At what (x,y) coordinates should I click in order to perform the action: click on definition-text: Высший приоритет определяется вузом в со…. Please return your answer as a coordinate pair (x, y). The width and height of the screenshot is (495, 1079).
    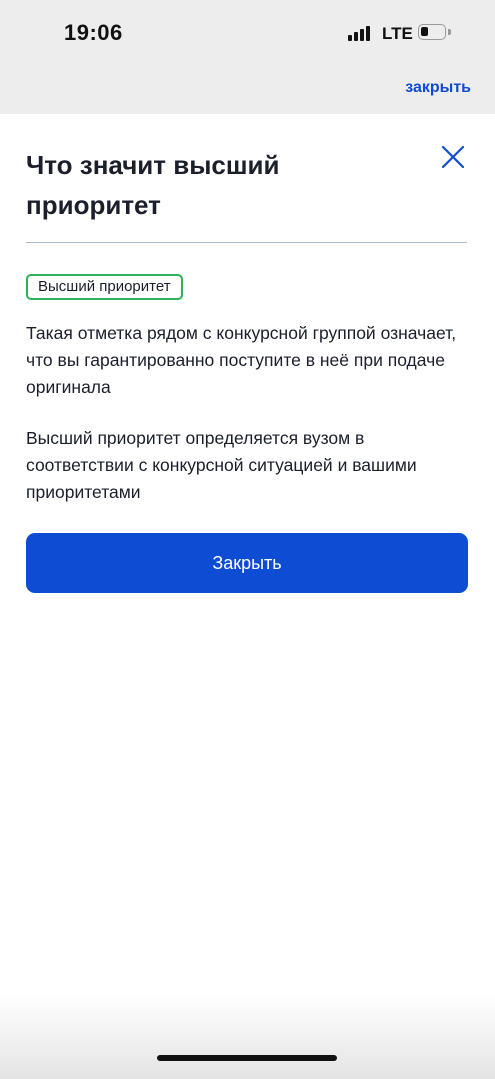
    Looking at the image, I should click on (221, 465).